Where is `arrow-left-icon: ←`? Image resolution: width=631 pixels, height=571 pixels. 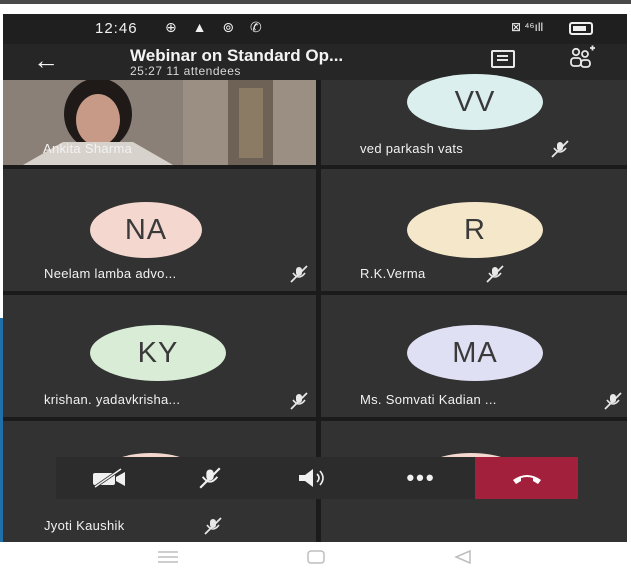
arrow-left-icon: ← is located at coordinates (46, 60).